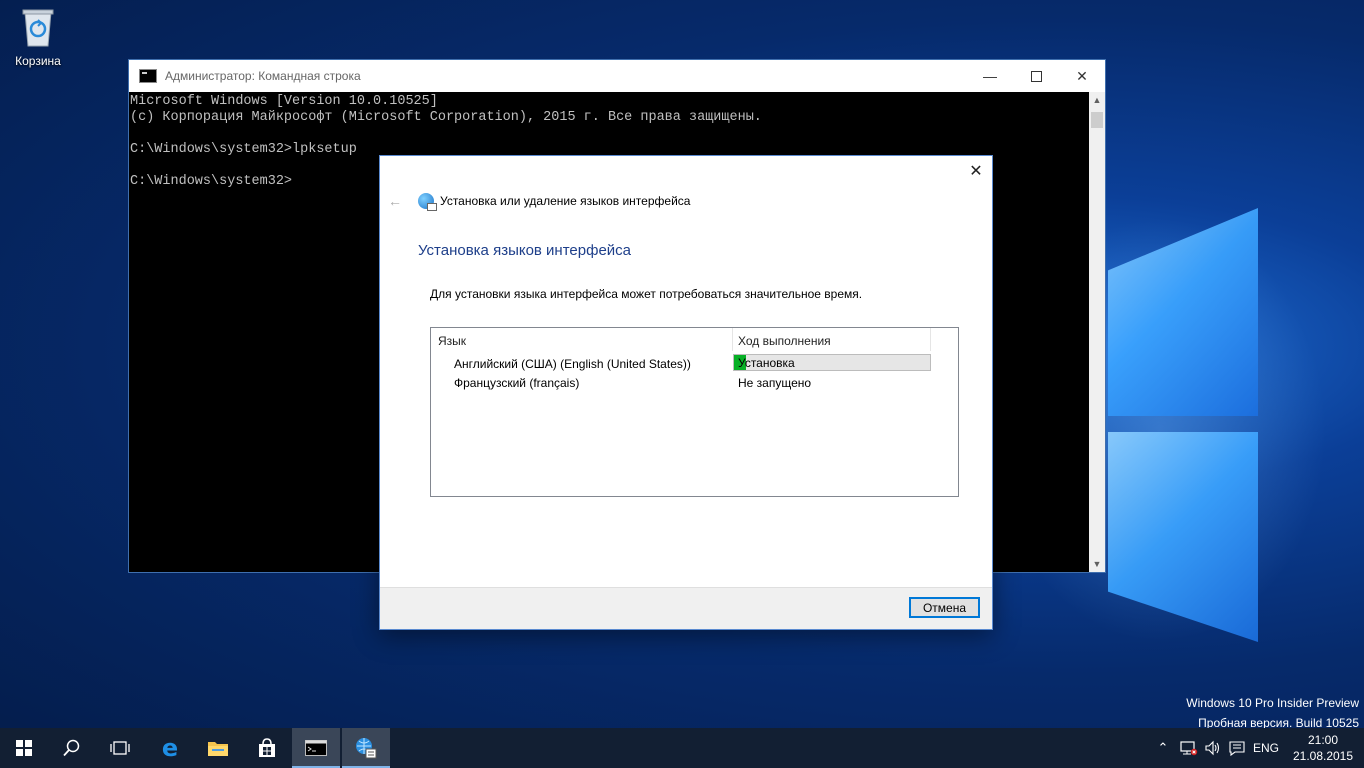  I want to click on recycle-bin-icon, so click(38, 27).